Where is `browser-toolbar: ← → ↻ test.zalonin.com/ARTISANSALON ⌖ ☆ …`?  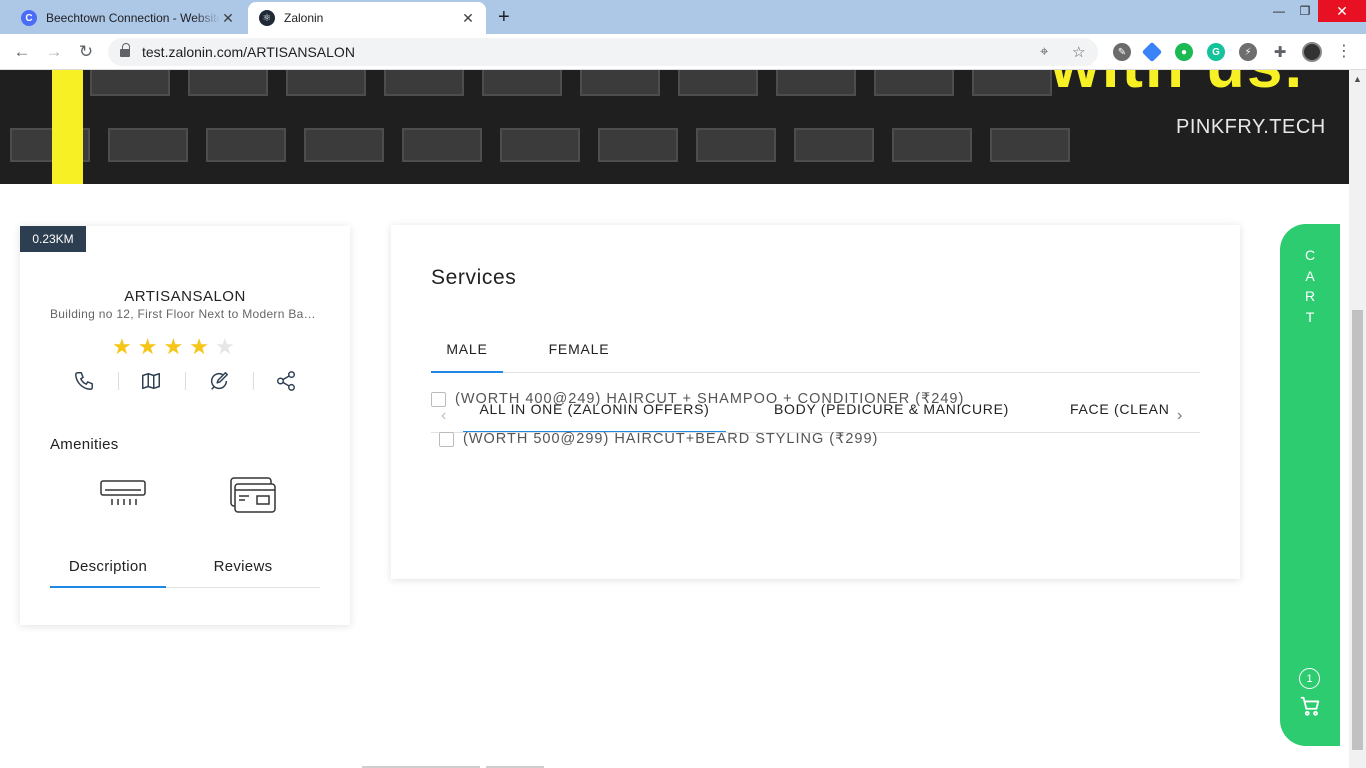
browser-toolbar: ← → ↻ test.zalonin.com/ARTISANSALON ⌖ ☆ … is located at coordinates (683, 52).